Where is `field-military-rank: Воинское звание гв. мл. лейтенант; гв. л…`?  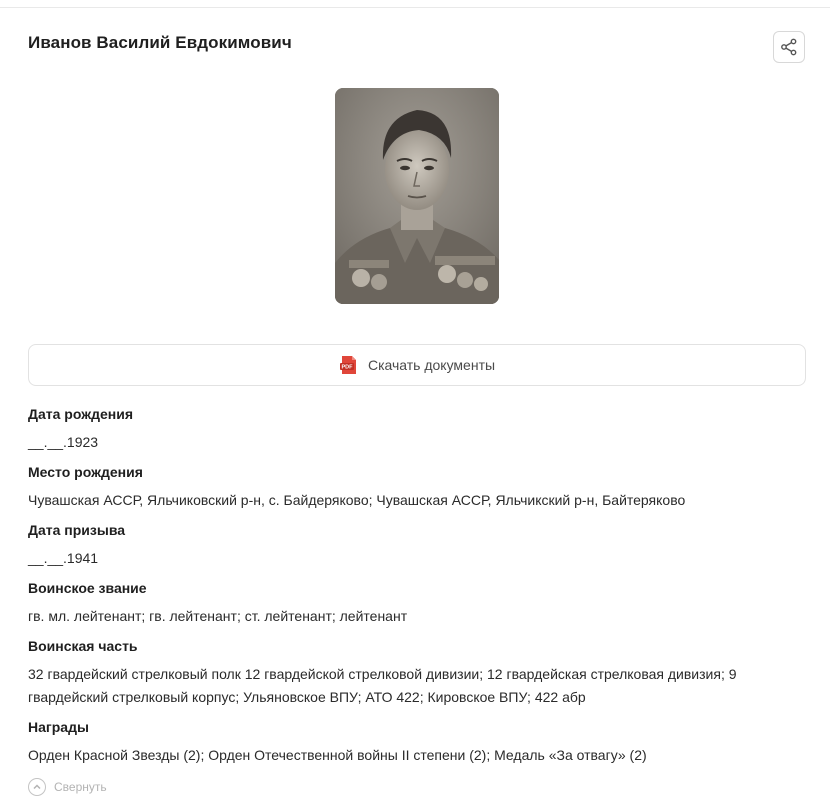
field-military-rank: Воинское звание гв. мл. лейтенант; гв. л… is located at coordinates (418, 603).